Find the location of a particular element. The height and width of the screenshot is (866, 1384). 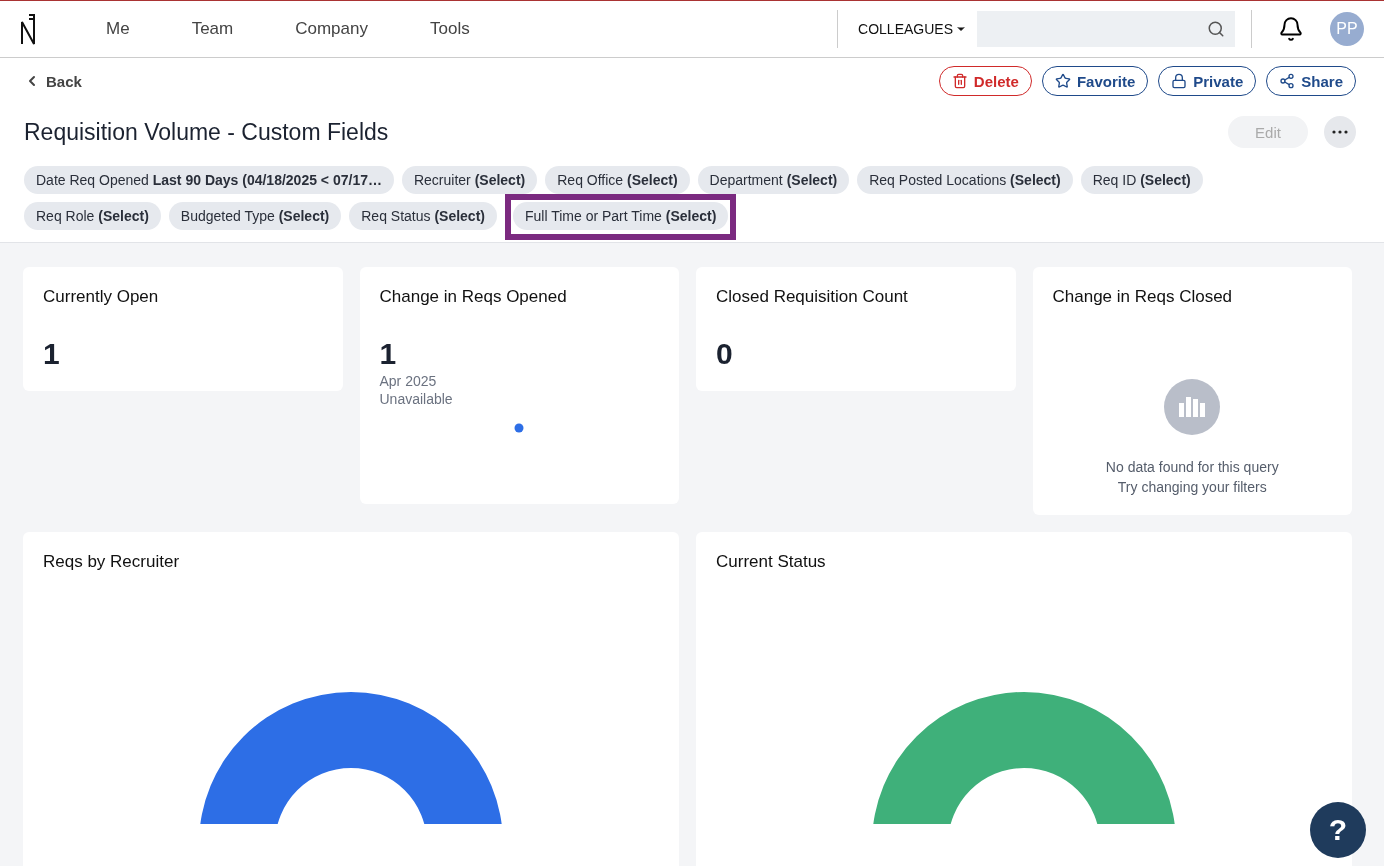

back-link: Back is located at coordinates (53, 81).